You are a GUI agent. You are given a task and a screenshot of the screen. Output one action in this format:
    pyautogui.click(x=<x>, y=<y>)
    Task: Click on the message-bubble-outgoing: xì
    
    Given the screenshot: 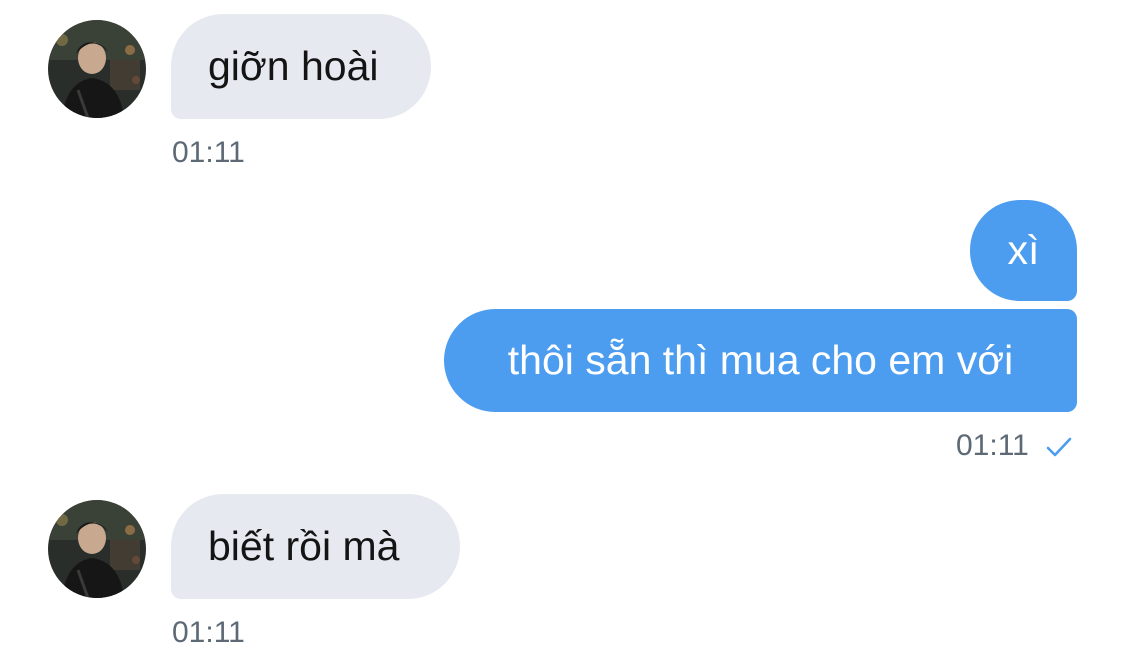 What is the action you would take?
    pyautogui.click(x=1023, y=250)
    